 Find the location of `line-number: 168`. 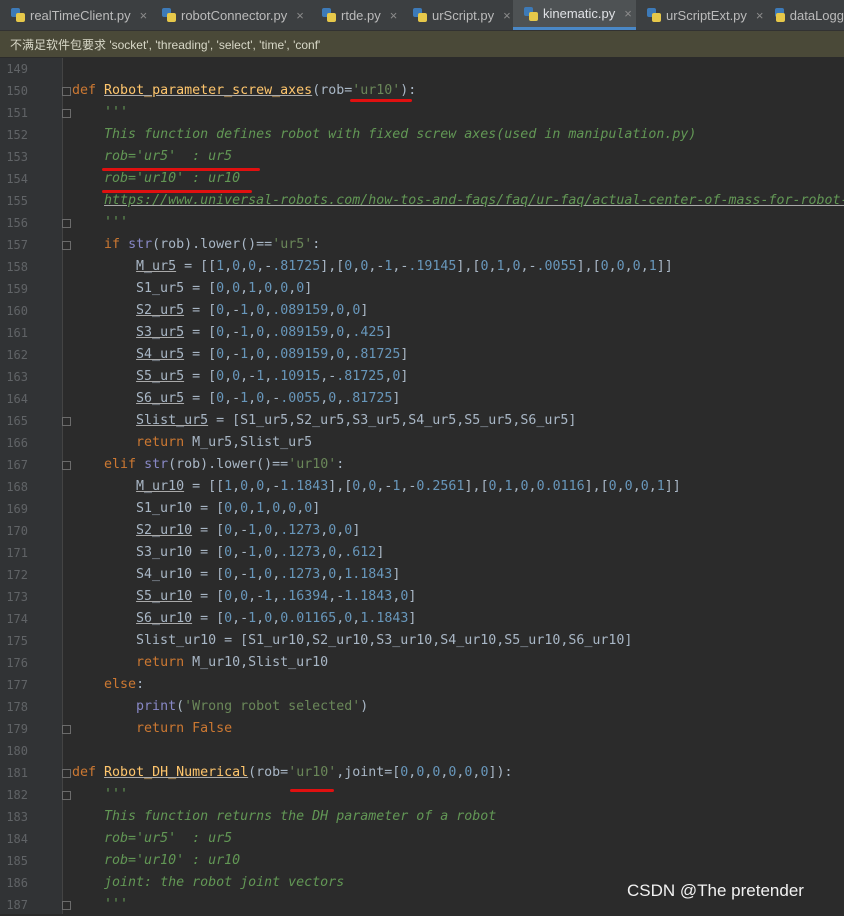

line-number: 168 is located at coordinates (17, 487).